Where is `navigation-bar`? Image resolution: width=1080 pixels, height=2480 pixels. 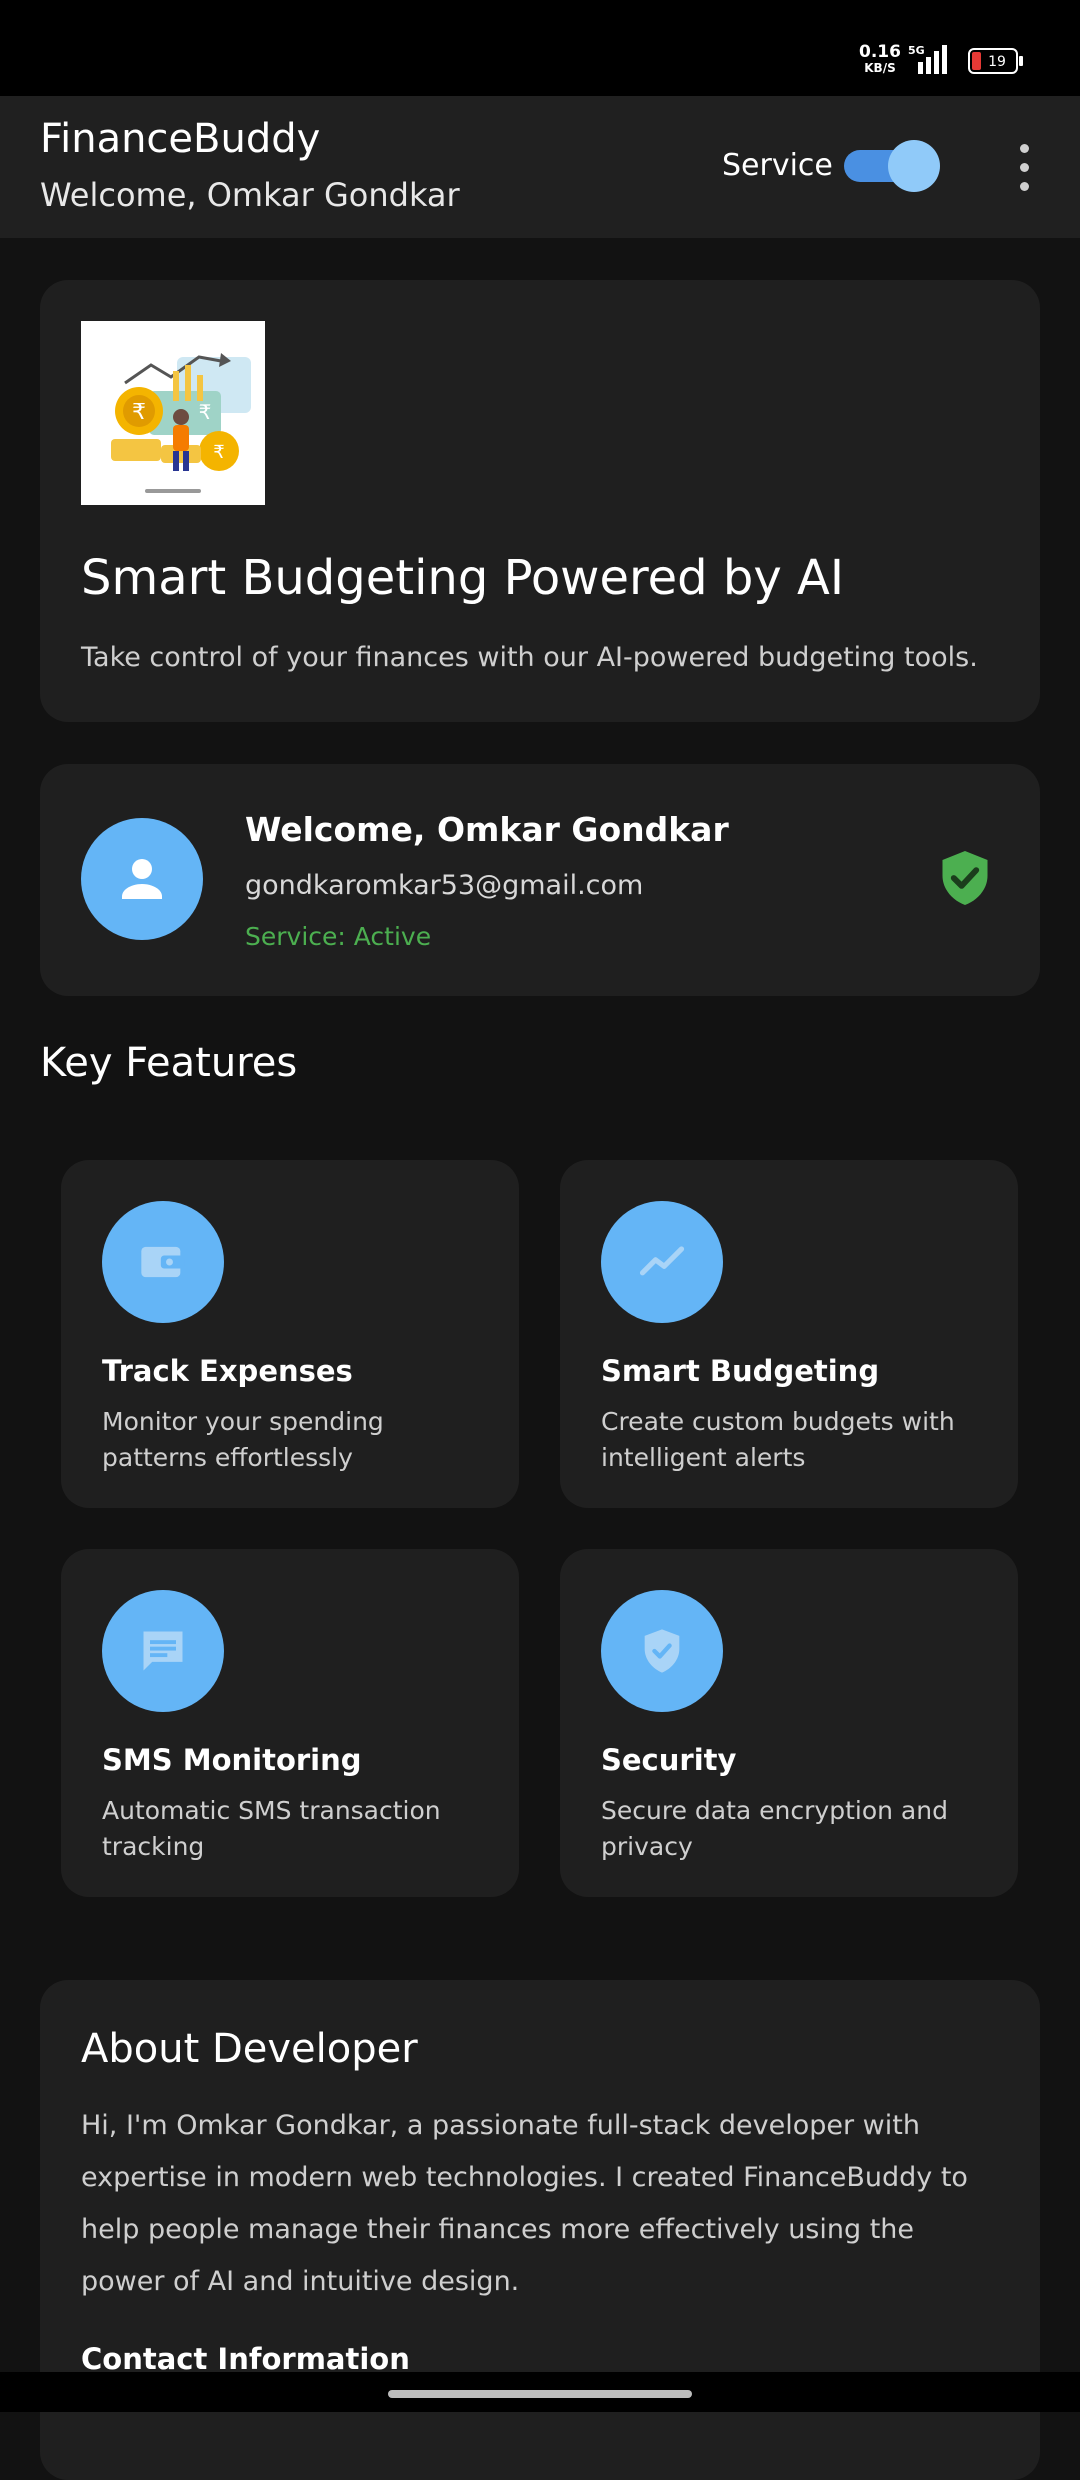 navigation-bar is located at coordinates (540, 2392).